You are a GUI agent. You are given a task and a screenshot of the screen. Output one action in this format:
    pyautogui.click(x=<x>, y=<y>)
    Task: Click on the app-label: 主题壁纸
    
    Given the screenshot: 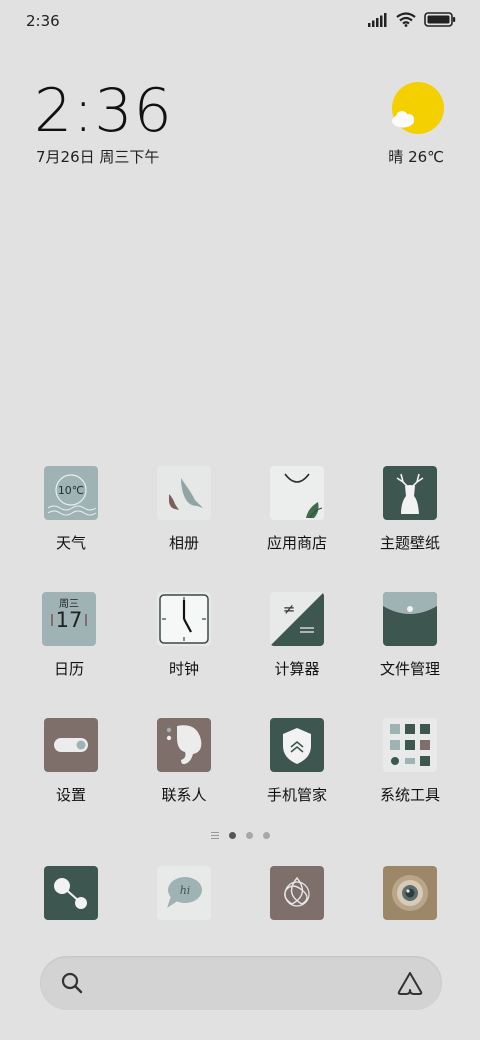 What is the action you would take?
    pyautogui.click(x=409, y=543)
    